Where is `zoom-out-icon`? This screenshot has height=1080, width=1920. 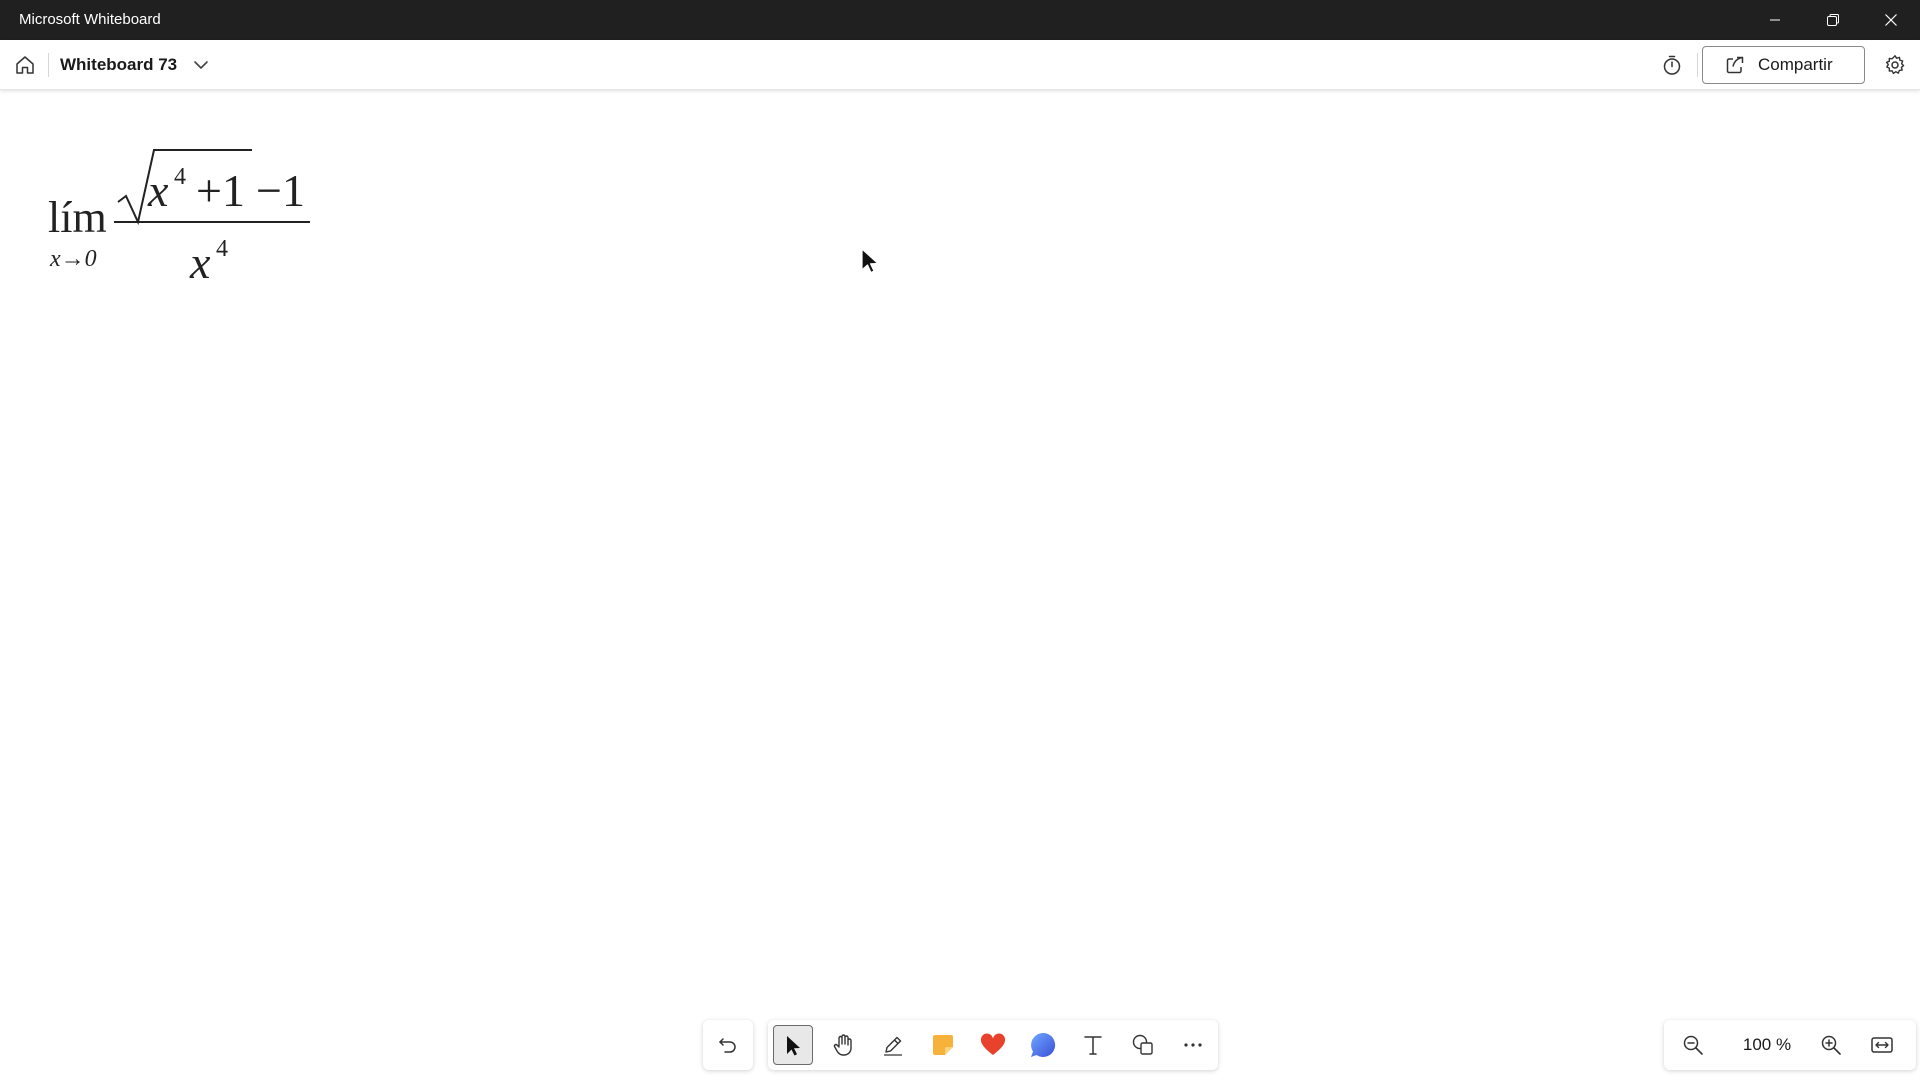
zoom-out-icon is located at coordinates (1693, 1045).